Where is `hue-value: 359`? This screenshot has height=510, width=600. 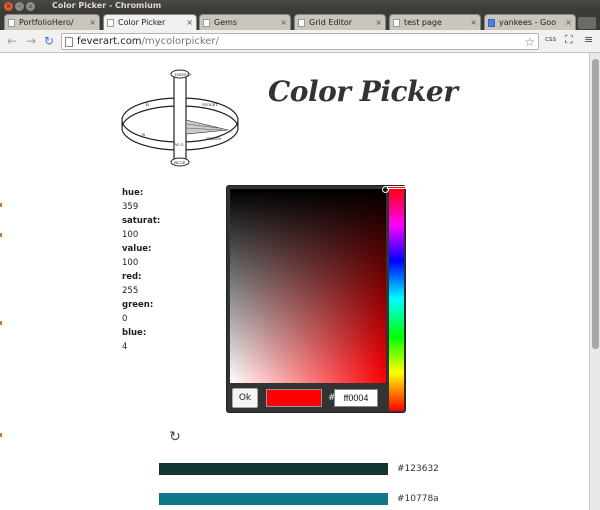
hue-value: 359 is located at coordinates (130, 207).